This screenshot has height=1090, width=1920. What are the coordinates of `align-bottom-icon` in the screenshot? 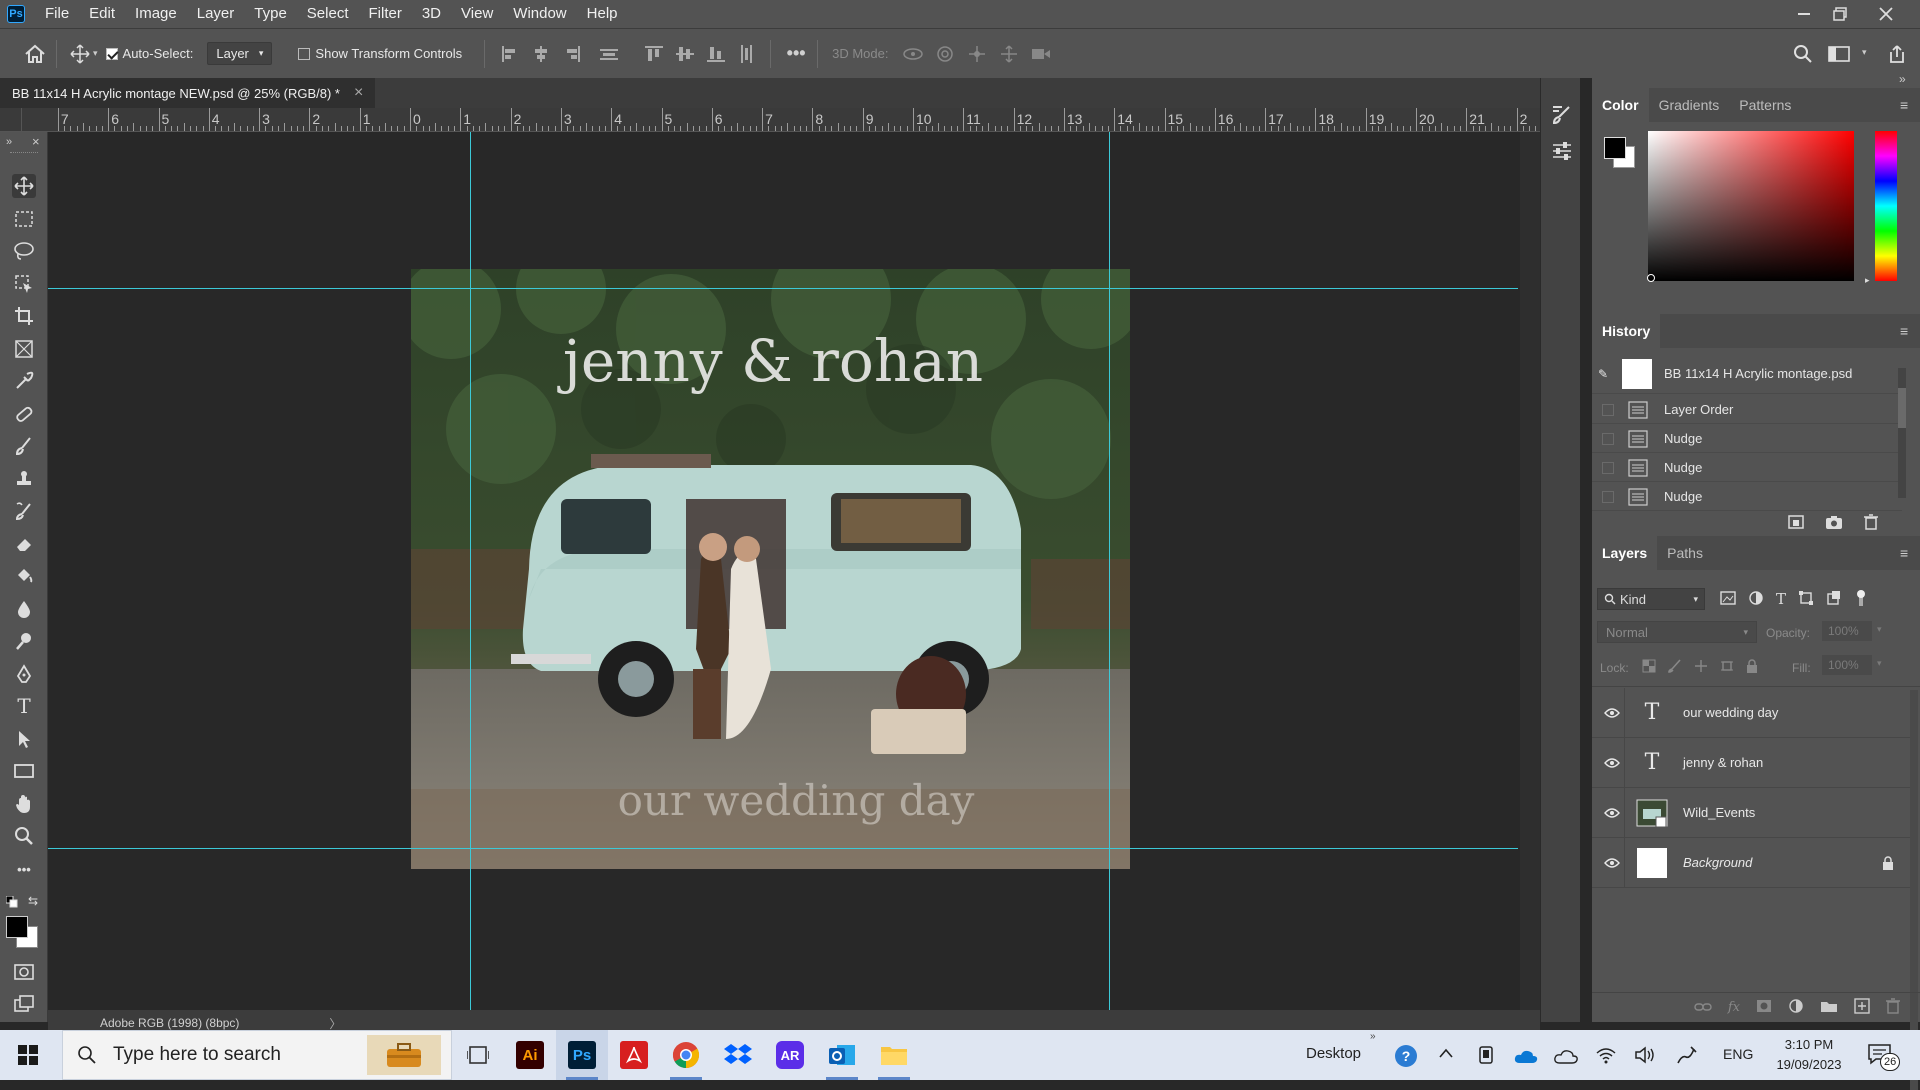 It's located at (716, 54).